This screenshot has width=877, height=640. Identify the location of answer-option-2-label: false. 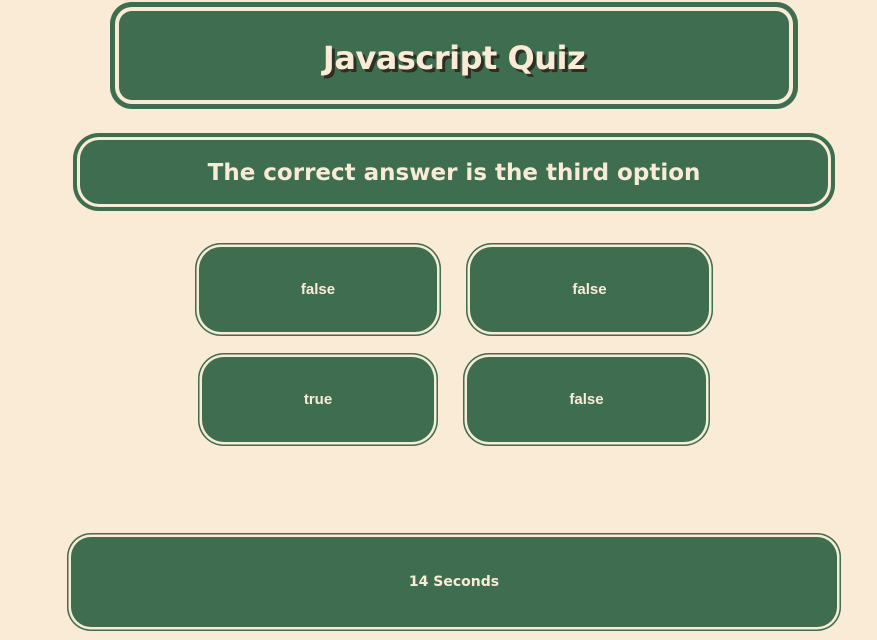
(589, 289).